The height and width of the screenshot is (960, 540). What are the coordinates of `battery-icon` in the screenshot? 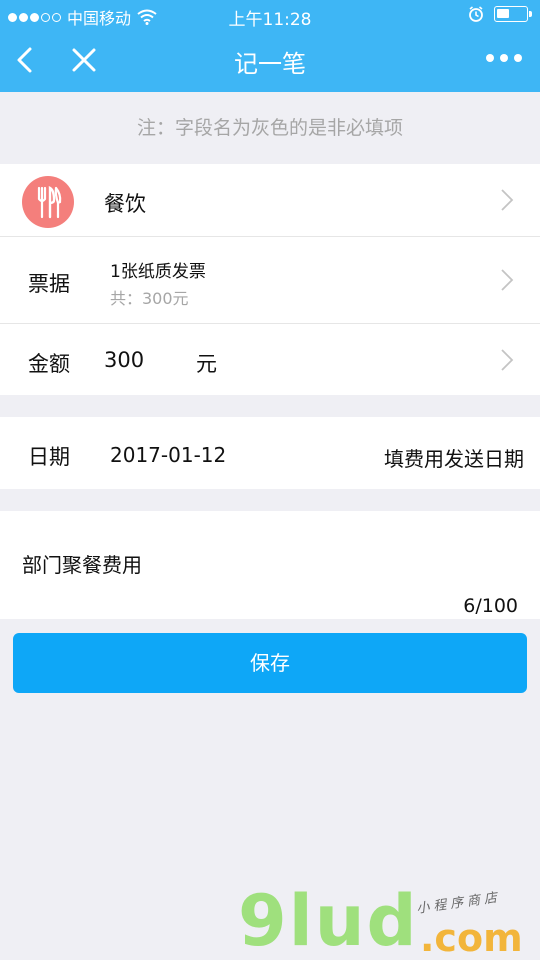 It's located at (513, 14).